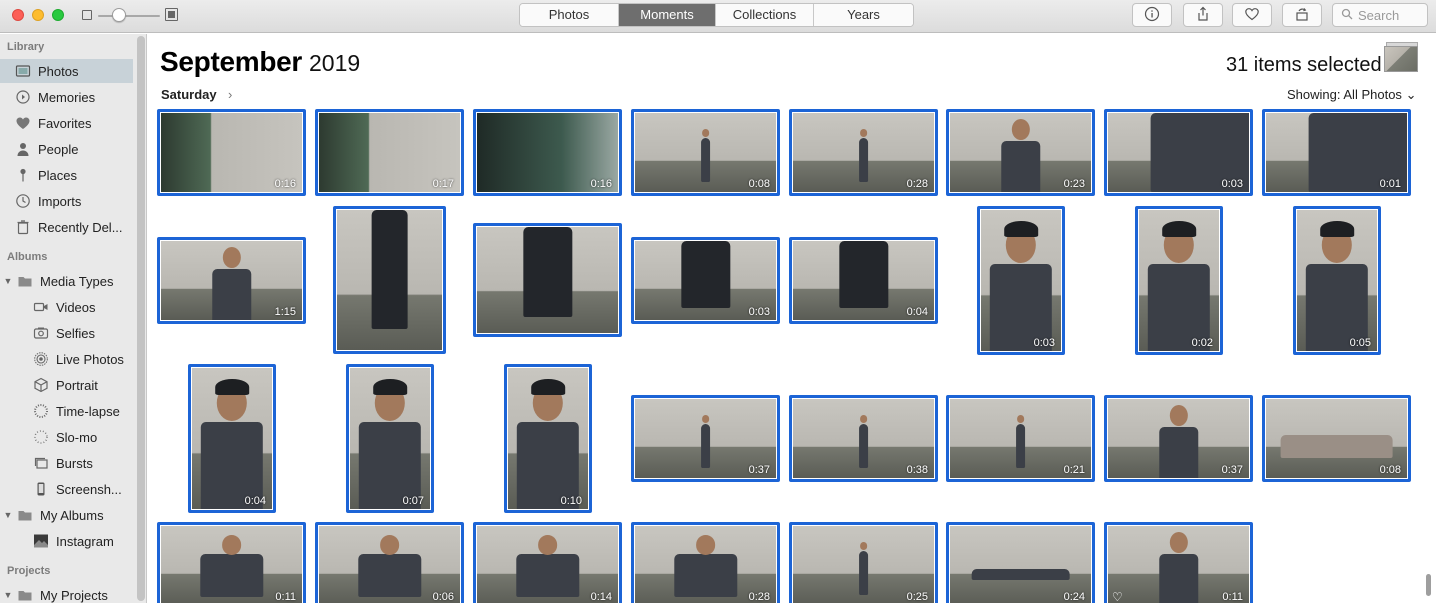 The height and width of the screenshot is (603, 1436). I want to click on video-duration: 0:03, so click(1232, 184).